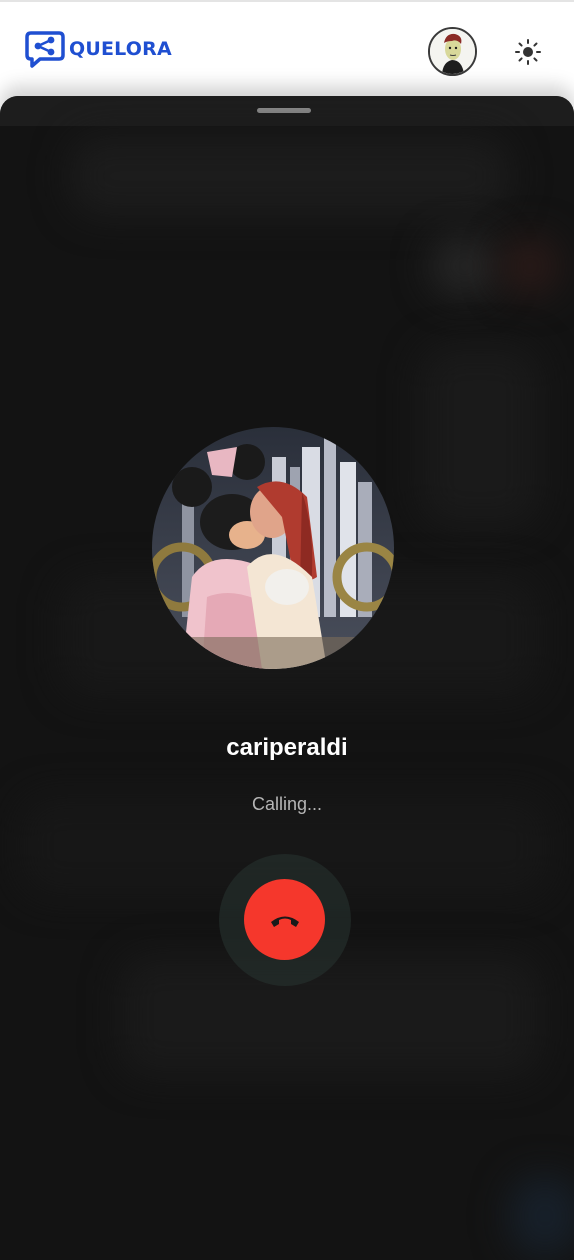 This screenshot has height=1260, width=574. I want to click on caller-photo, so click(273, 548).